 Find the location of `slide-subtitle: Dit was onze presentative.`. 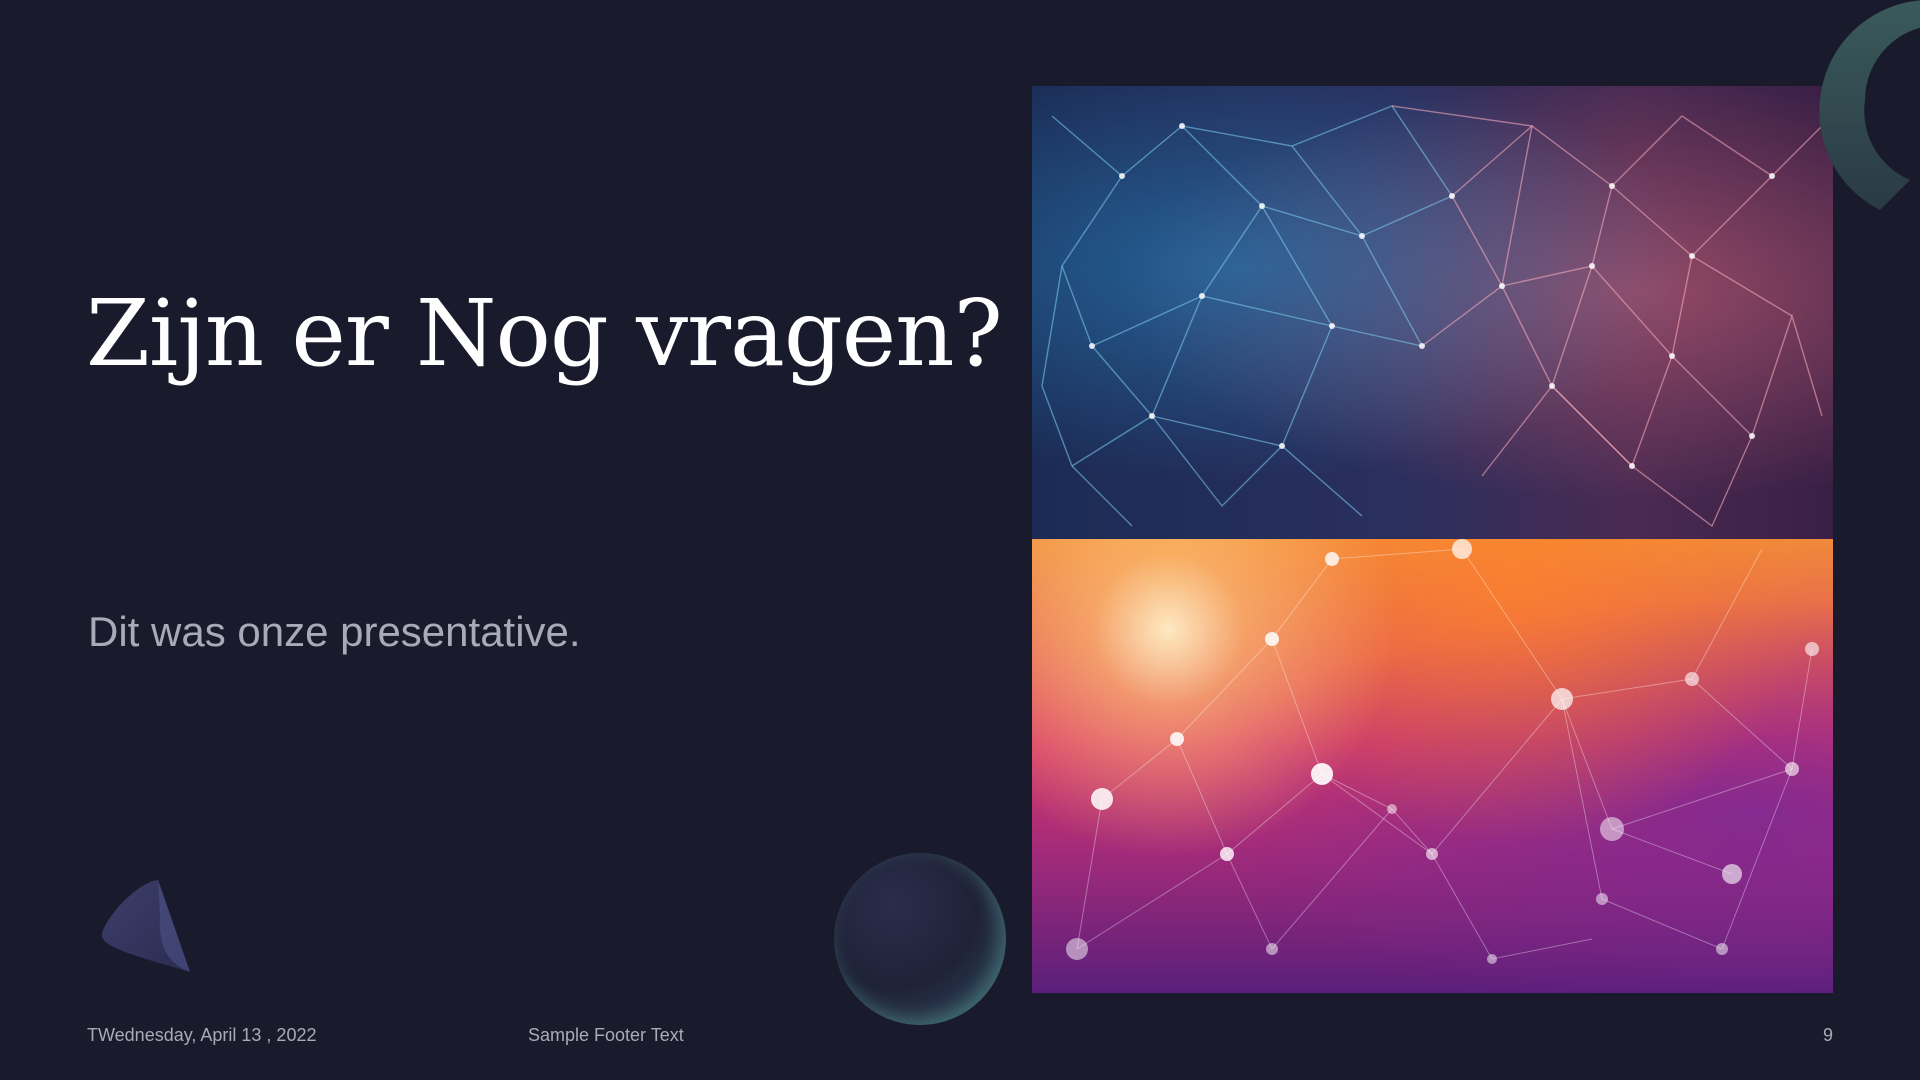

slide-subtitle: Dit was onze presentative. is located at coordinates (334, 632).